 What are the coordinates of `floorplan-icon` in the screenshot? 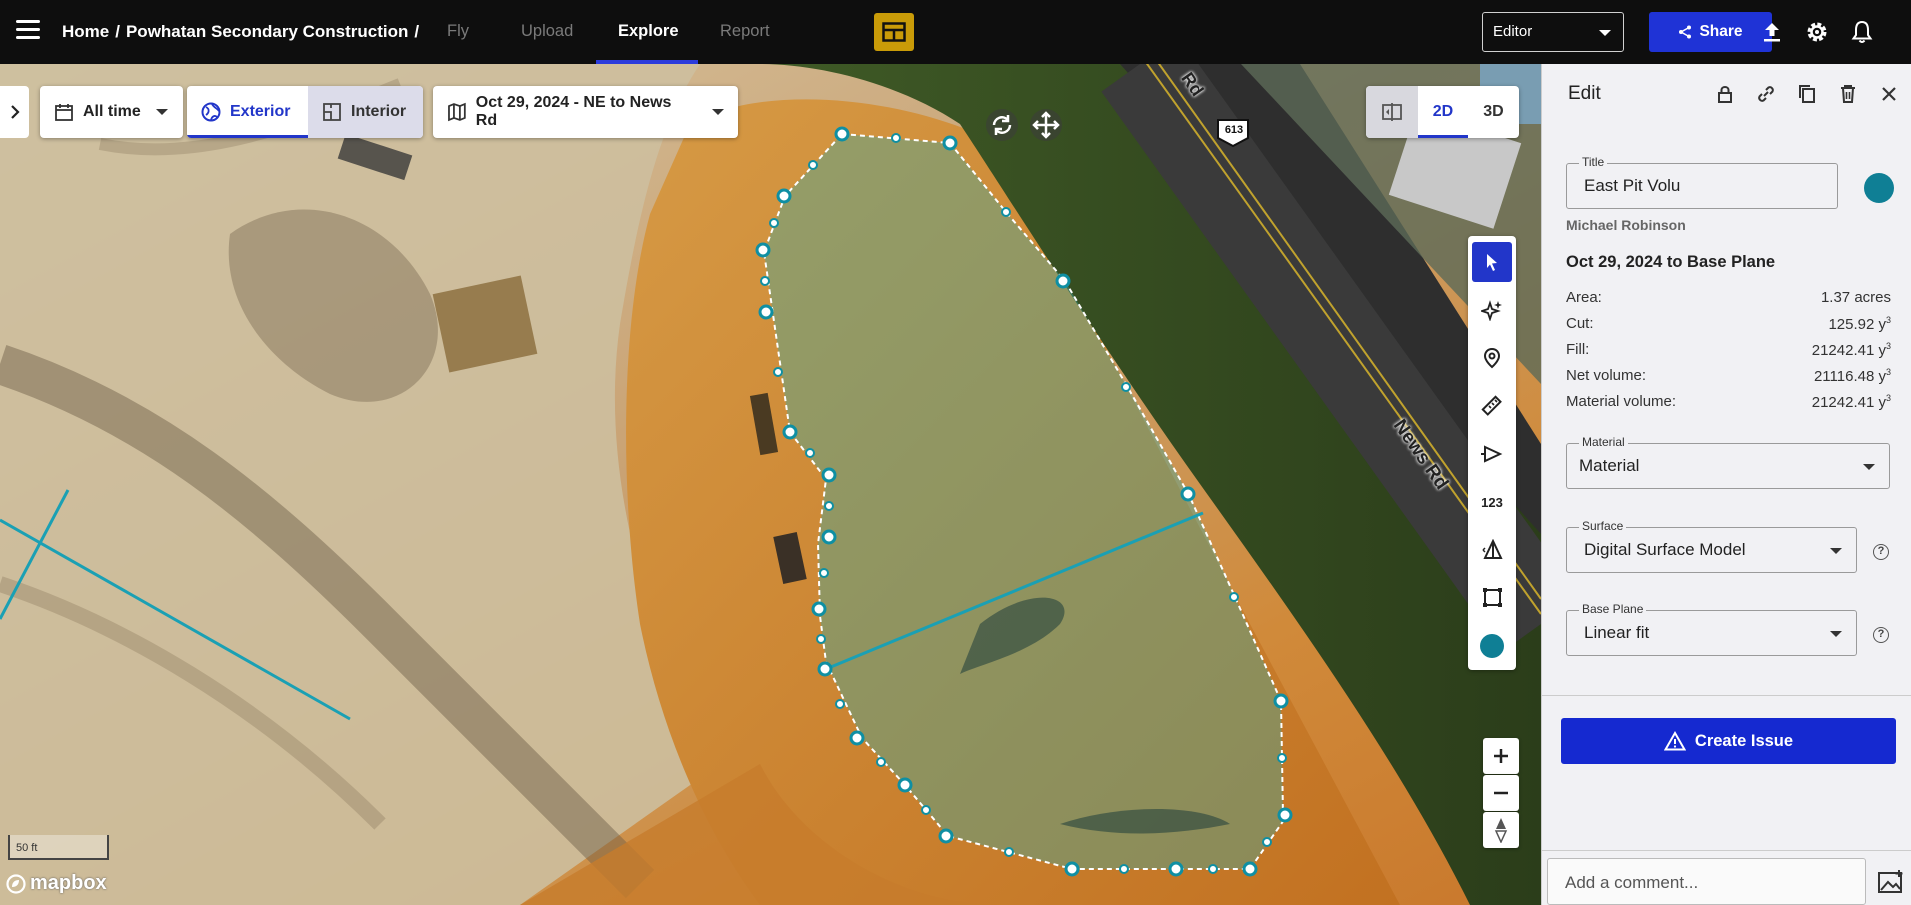 It's located at (332, 112).